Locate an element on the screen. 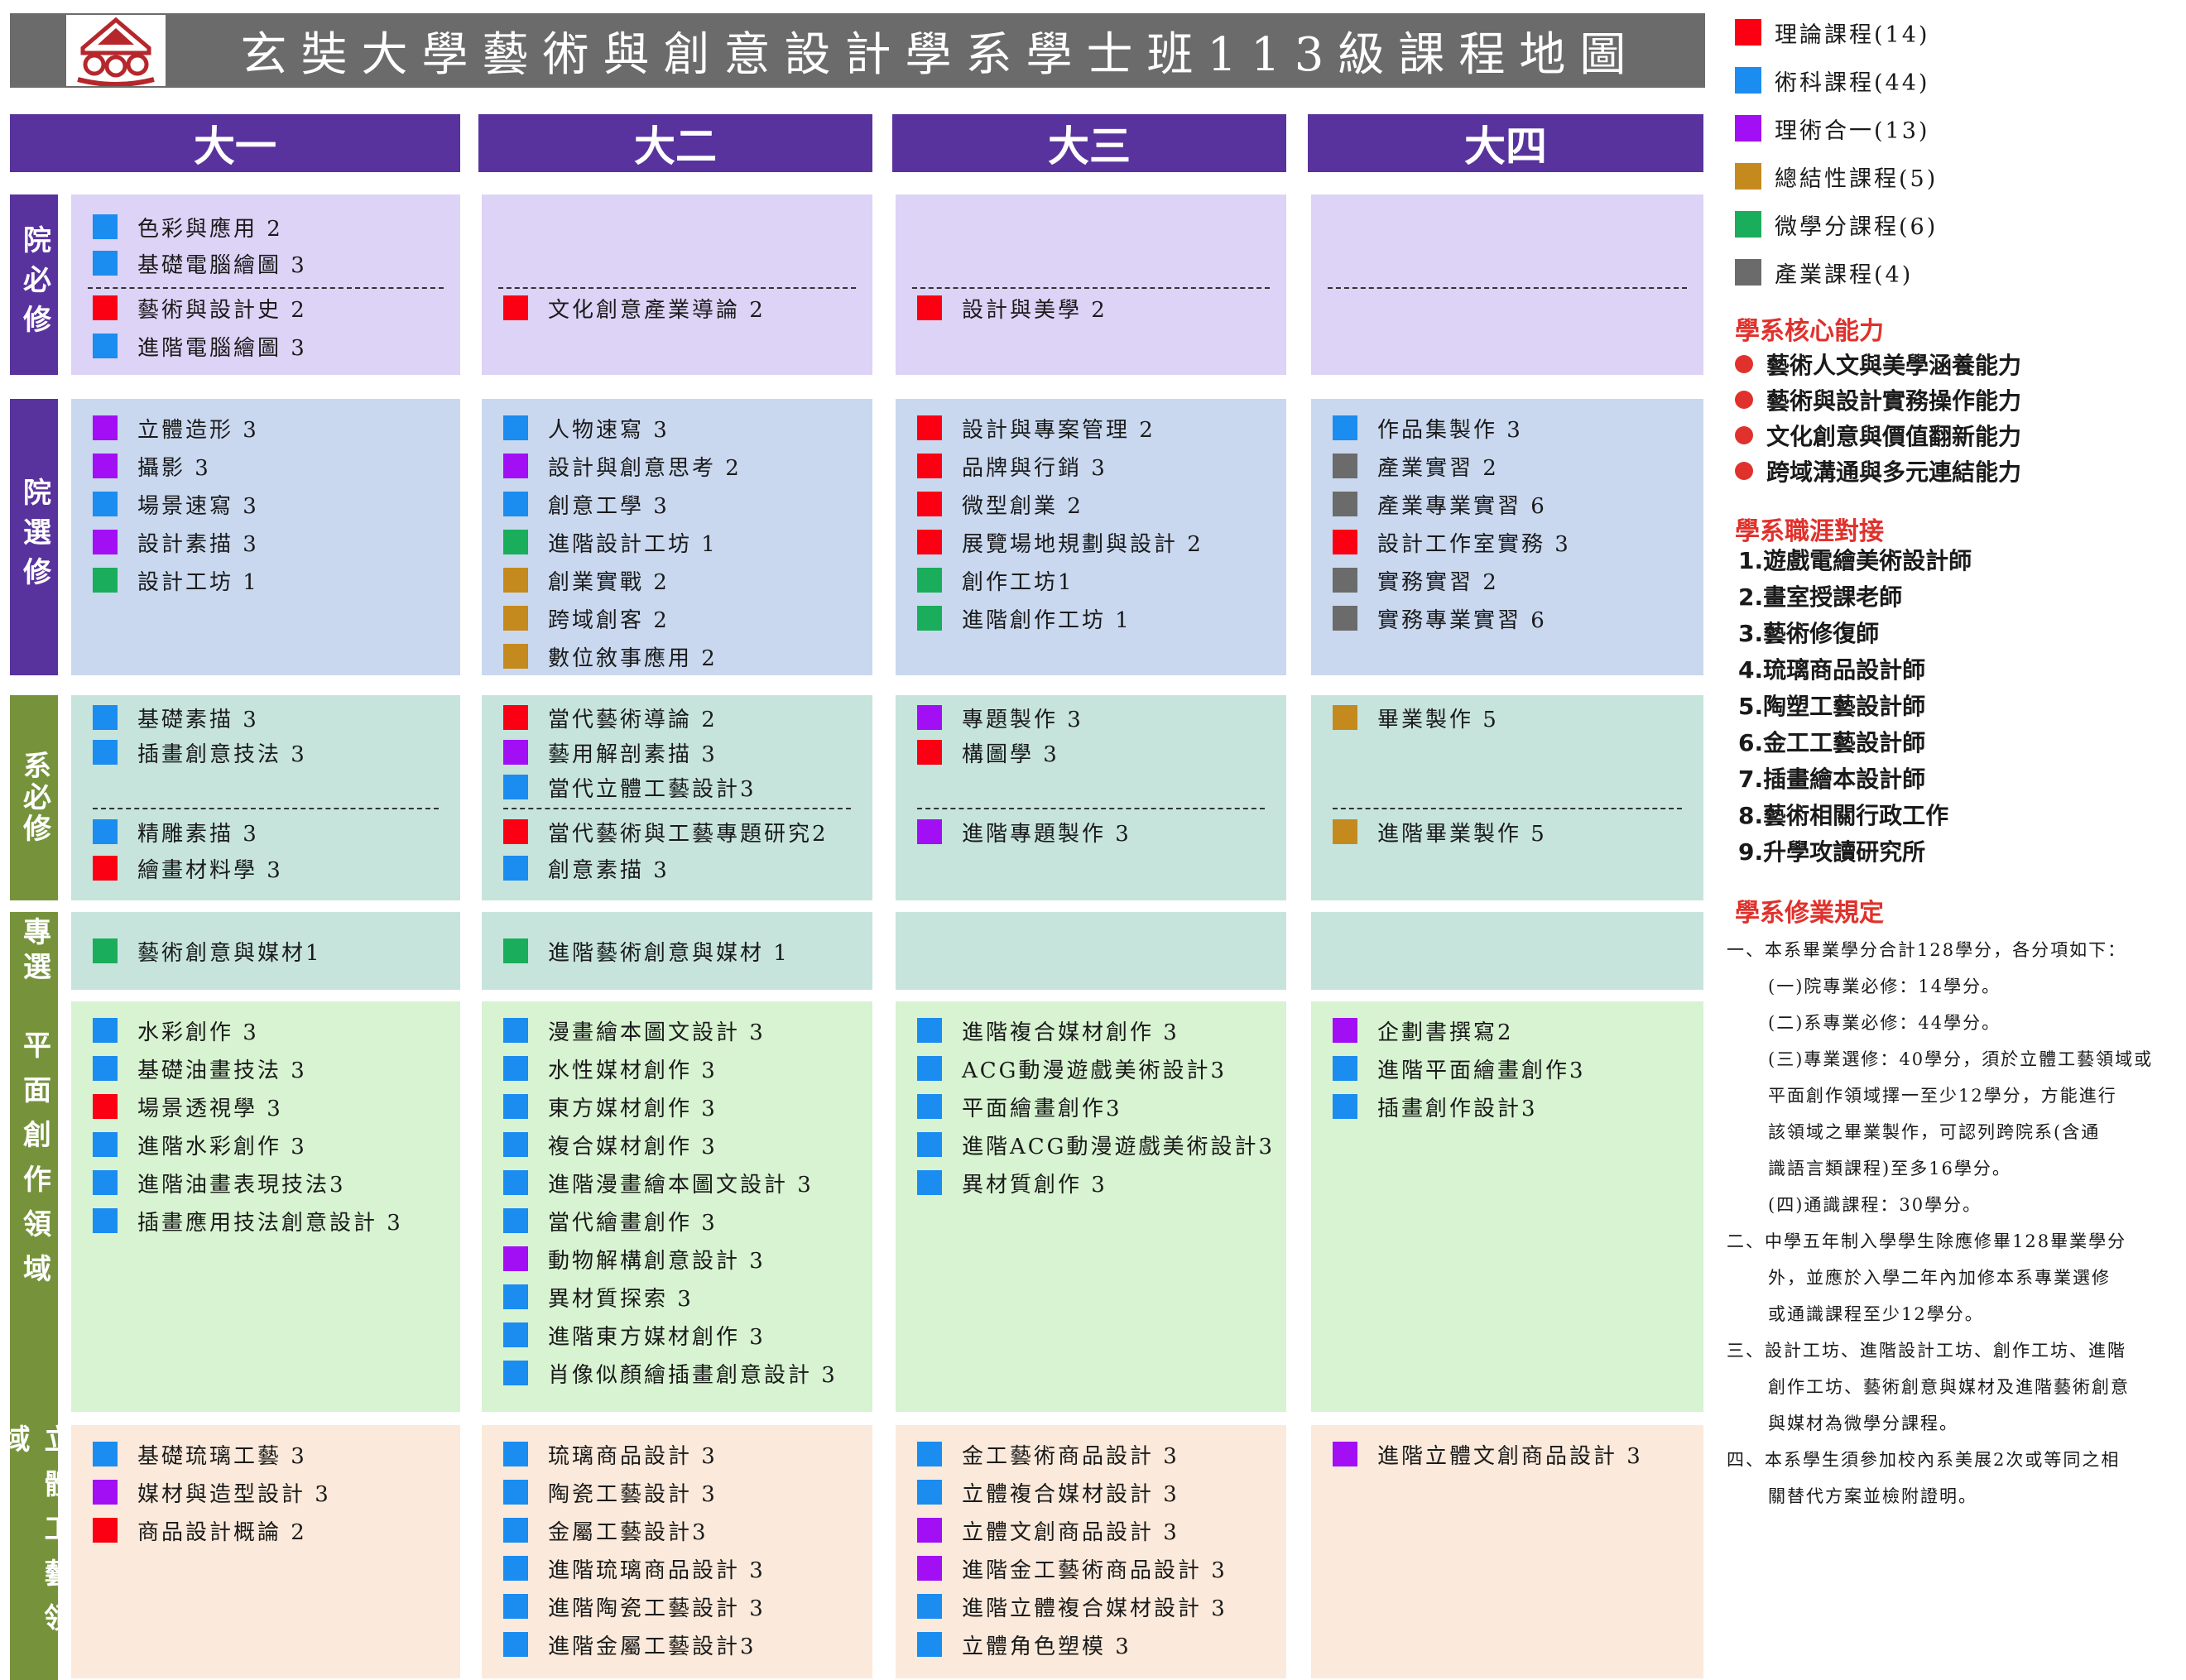 The width and height of the screenshot is (2186, 1680). course-item: 當代藝術導論 2 is located at coordinates (610, 717).